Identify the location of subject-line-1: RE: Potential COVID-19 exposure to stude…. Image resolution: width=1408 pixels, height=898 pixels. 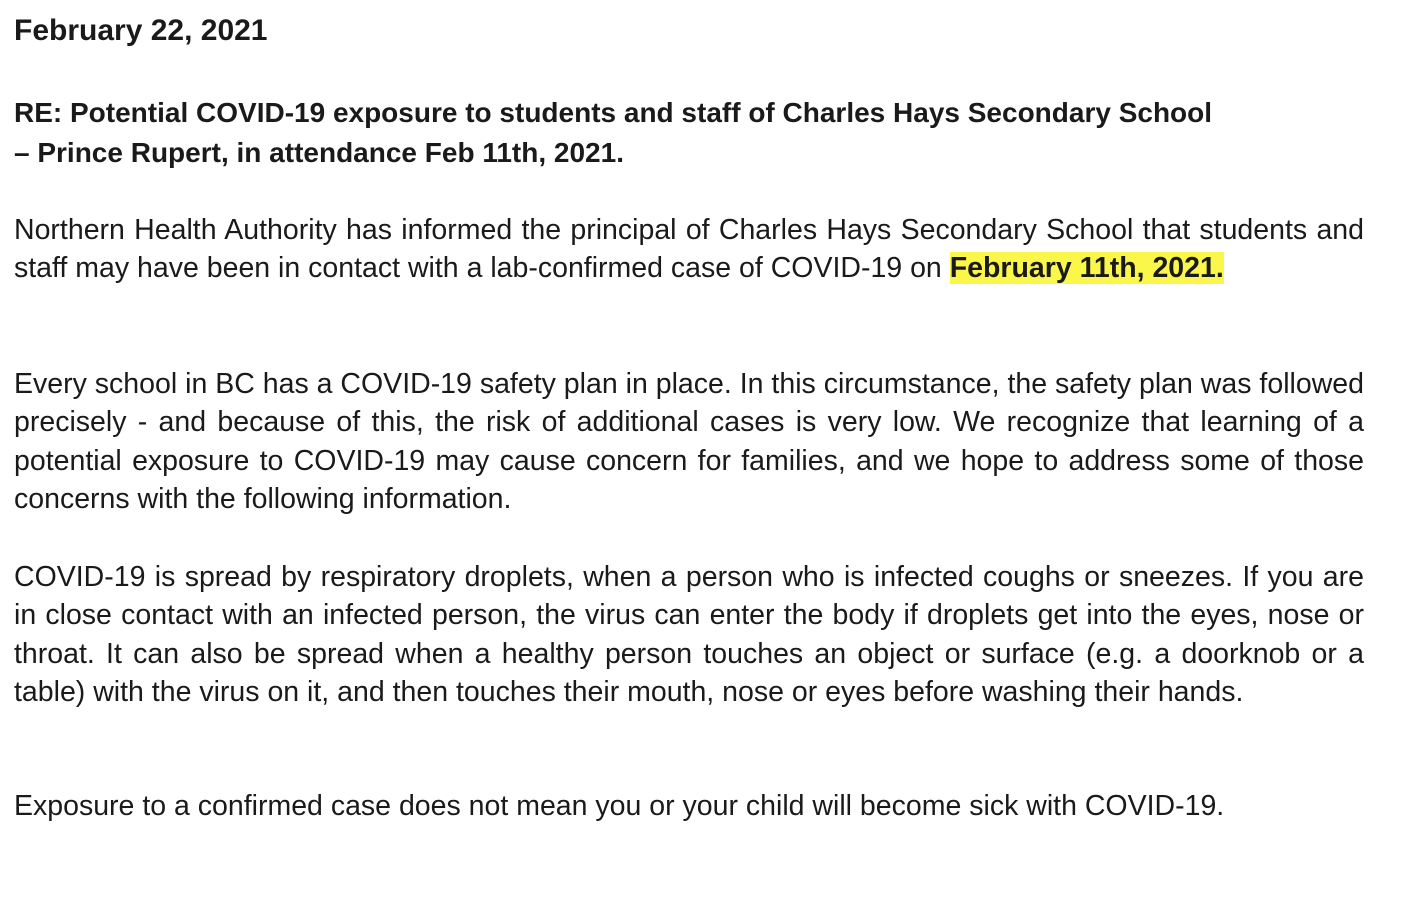
(613, 112).